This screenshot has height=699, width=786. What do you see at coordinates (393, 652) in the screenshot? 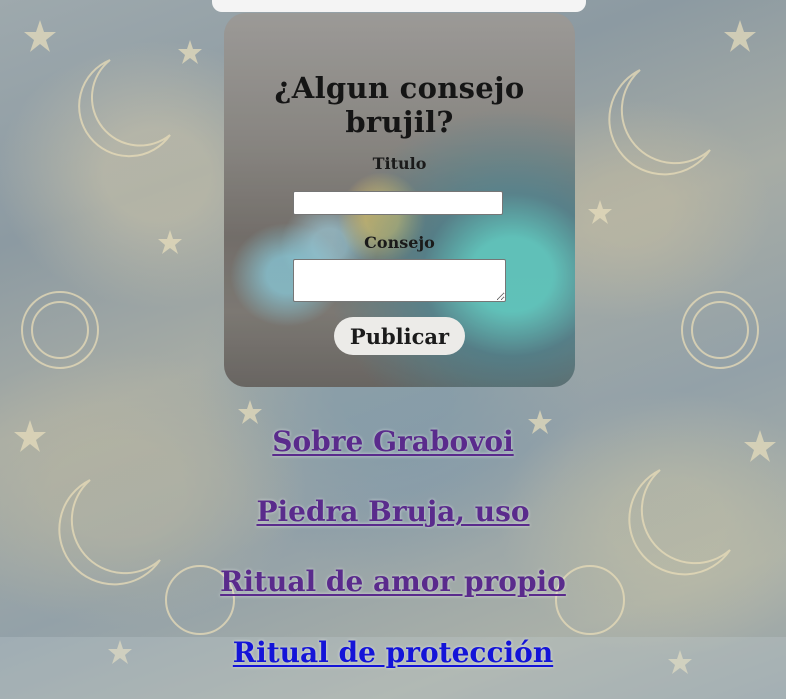
I see `link-ritual-proteccion: Ritual de protección` at bounding box center [393, 652].